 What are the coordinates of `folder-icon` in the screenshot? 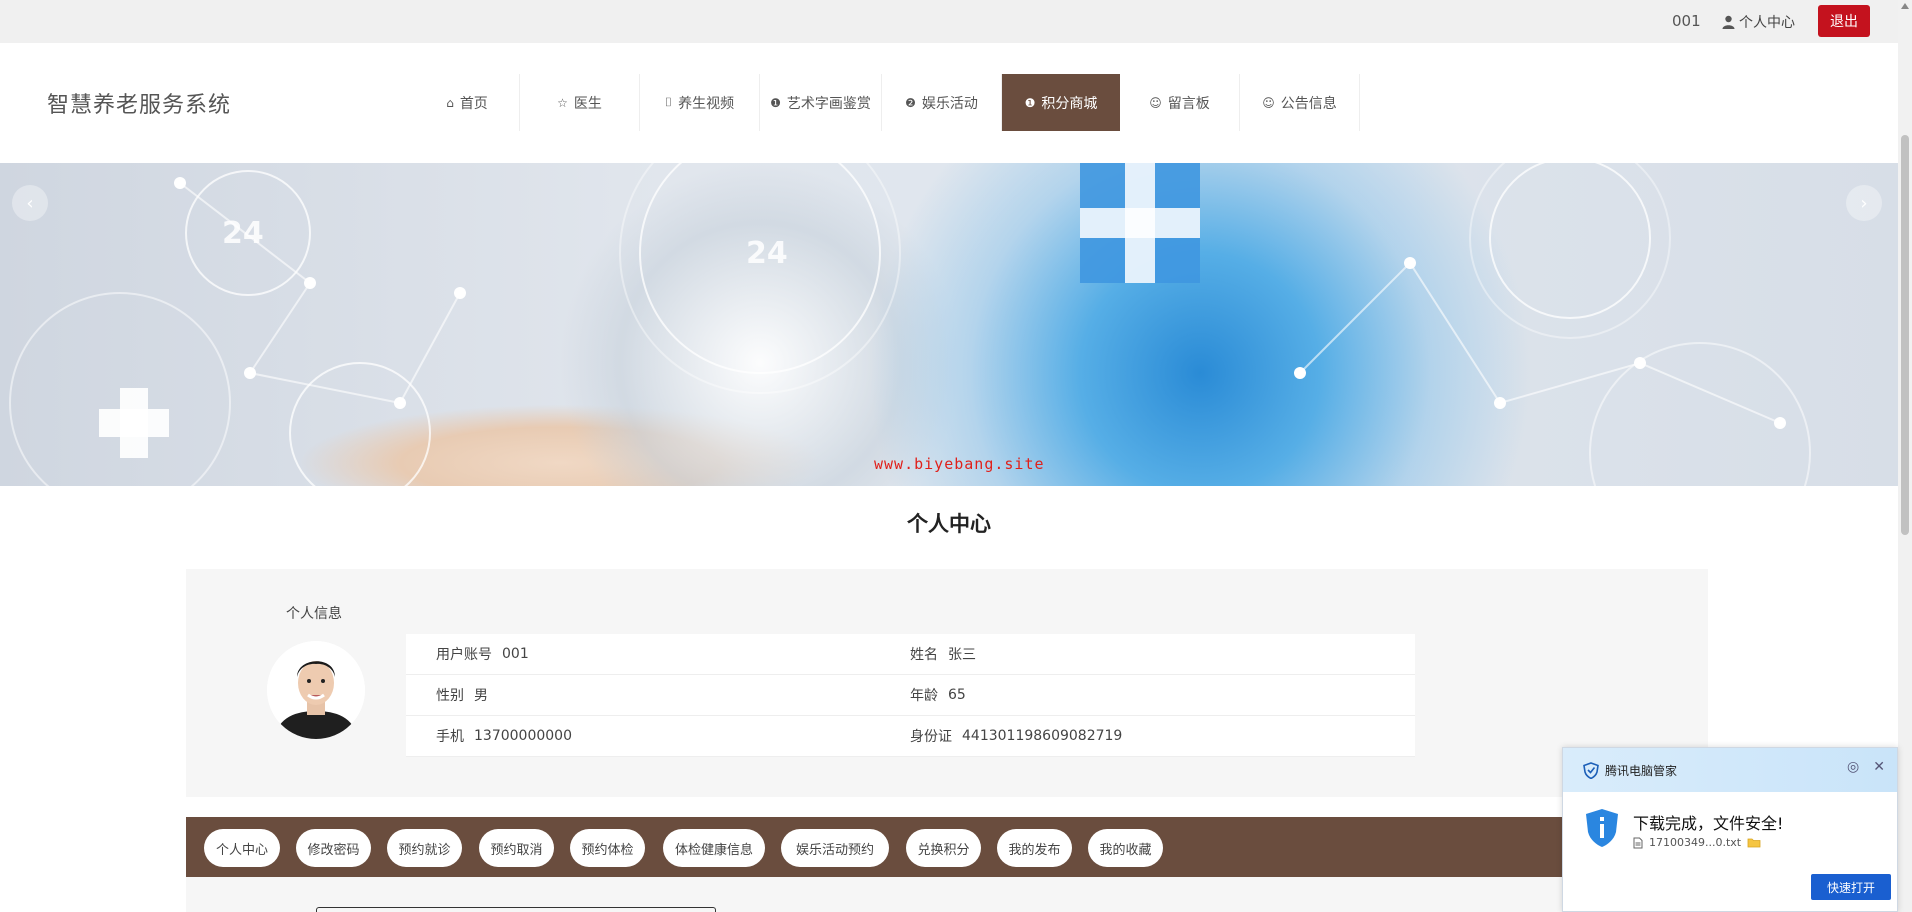 It's located at (1754, 842).